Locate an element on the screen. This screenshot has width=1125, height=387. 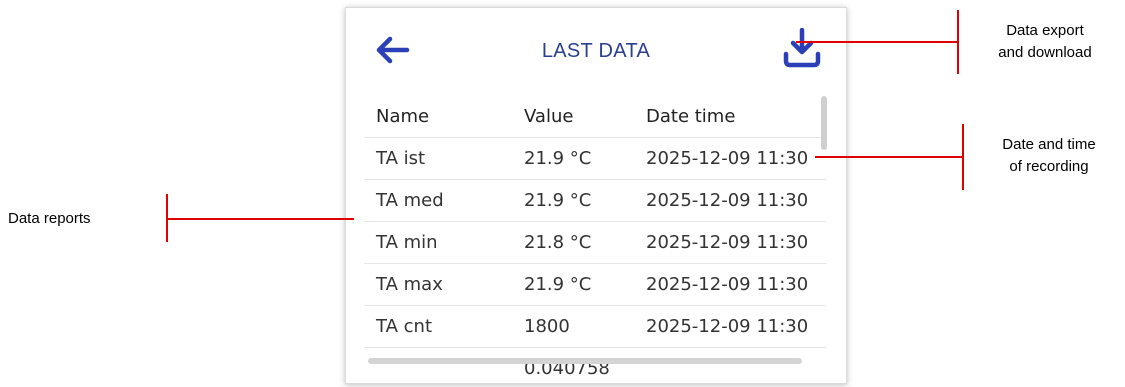
table-row: TA ist 21.9 °C 2025-12-09 11:30 is located at coordinates (595, 158).